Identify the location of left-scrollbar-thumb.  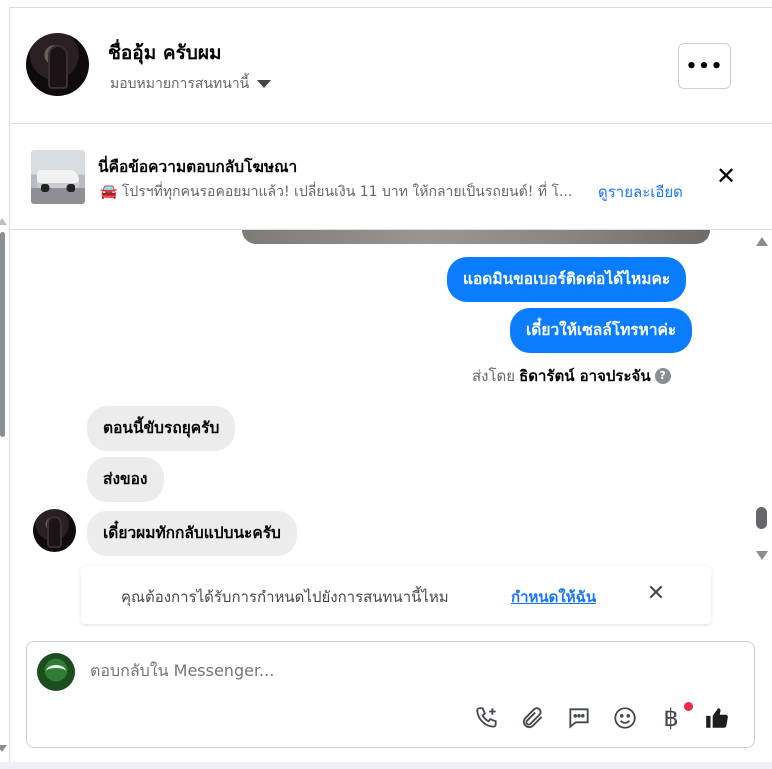
(2, 334).